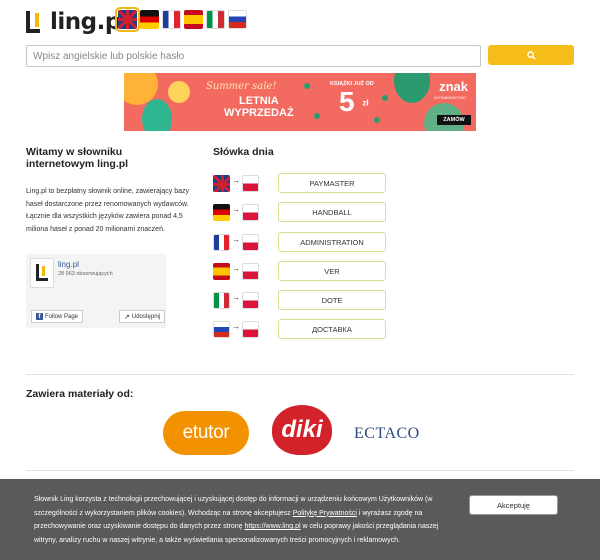  Describe the element at coordinates (332, 329) in the screenshot. I see `word-of-day-link: ДОСТАВКА` at that location.